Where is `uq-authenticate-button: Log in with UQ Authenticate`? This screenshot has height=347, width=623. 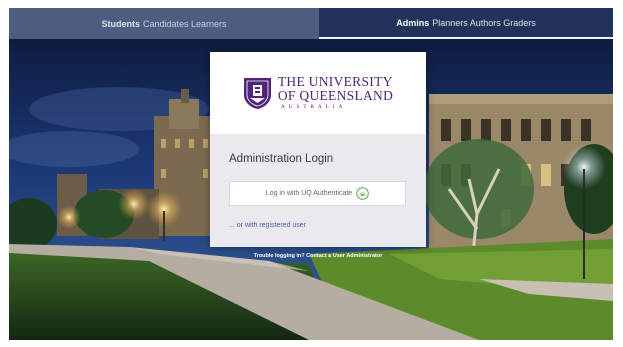 uq-authenticate-button: Log in with UQ Authenticate is located at coordinates (317, 193).